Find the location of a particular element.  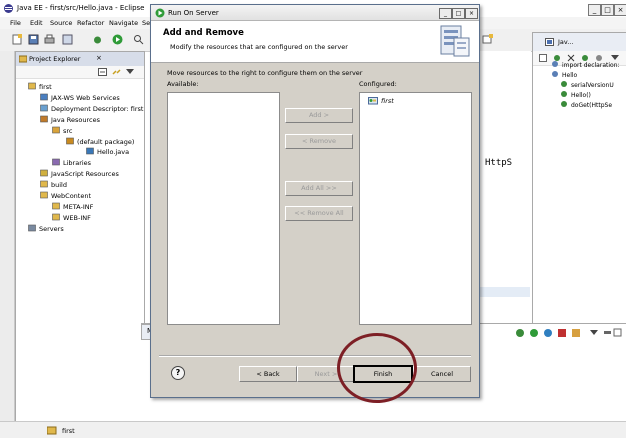

perspective-icon is located at coordinates (549, 42).